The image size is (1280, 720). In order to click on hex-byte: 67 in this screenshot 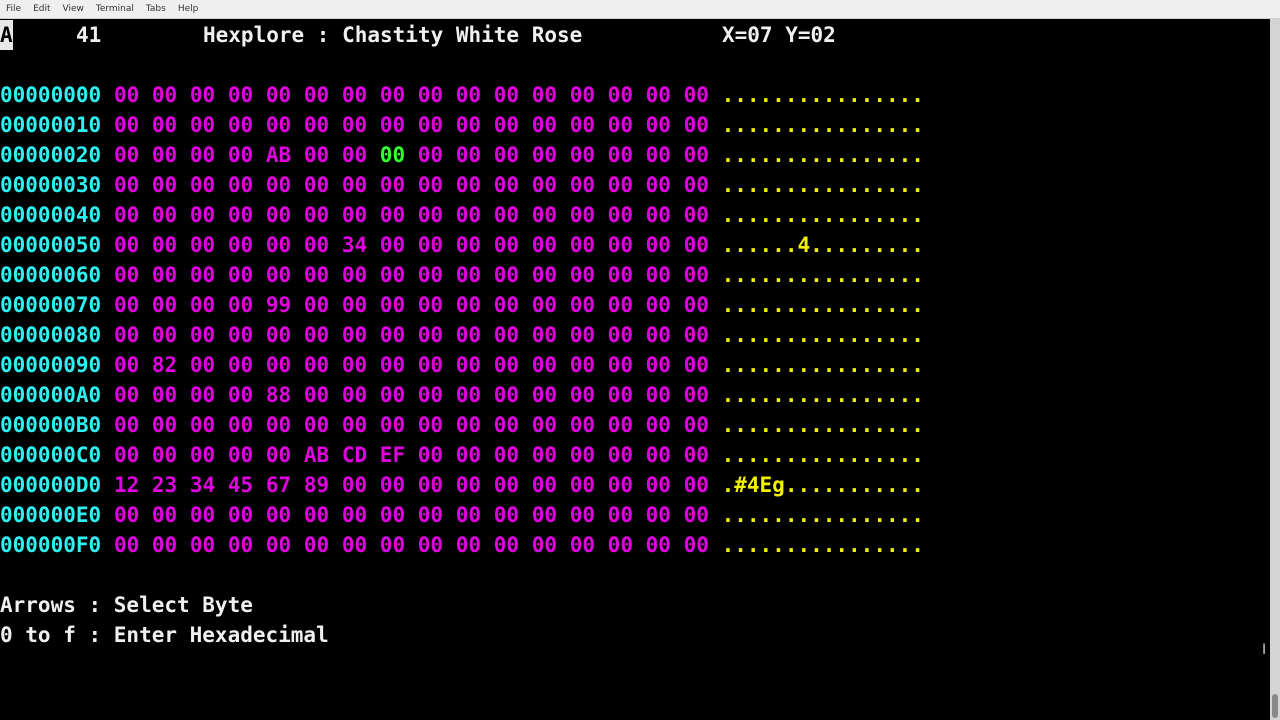, I will do `click(278, 485)`.